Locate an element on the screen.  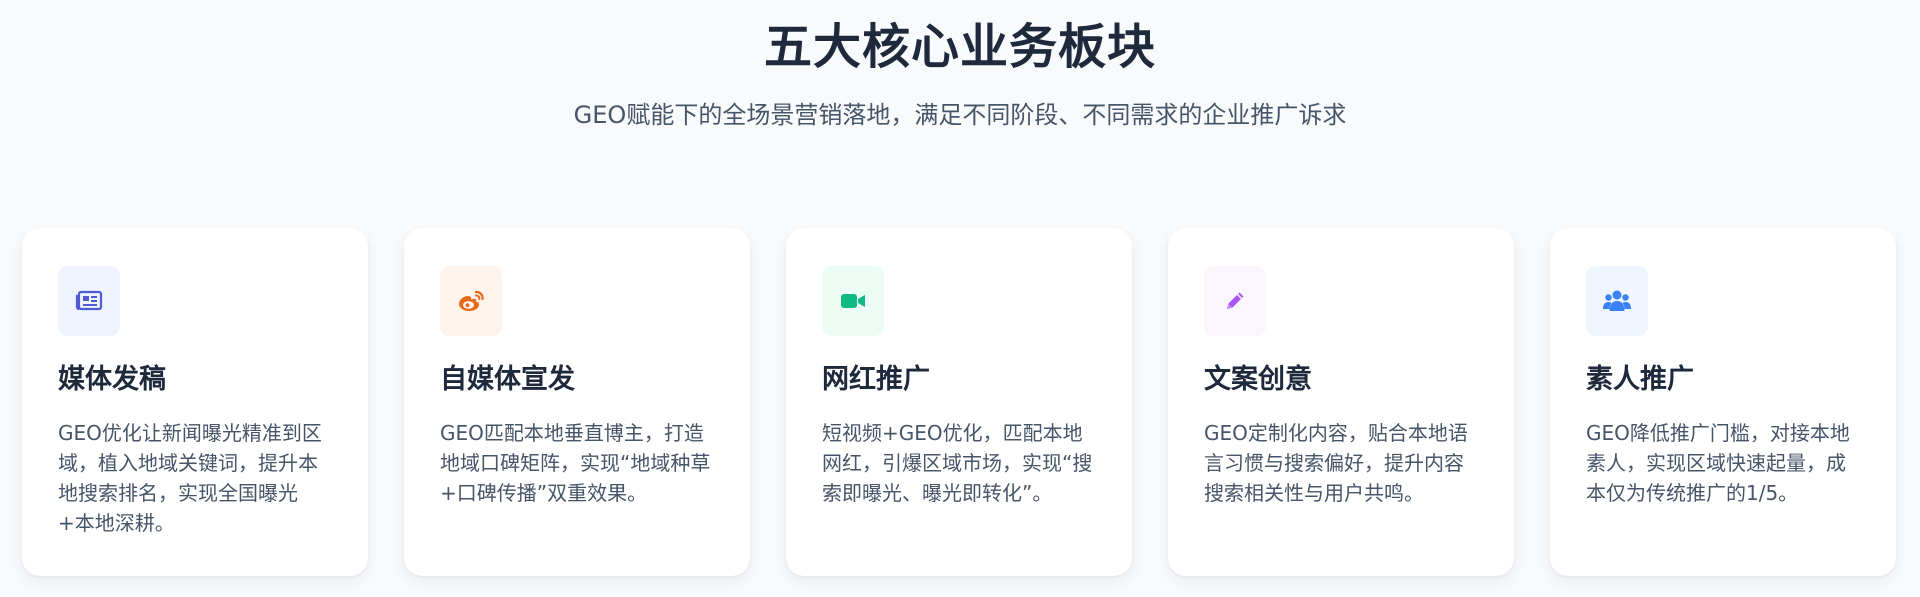
pencil-icon is located at coordinates (1235, 300).